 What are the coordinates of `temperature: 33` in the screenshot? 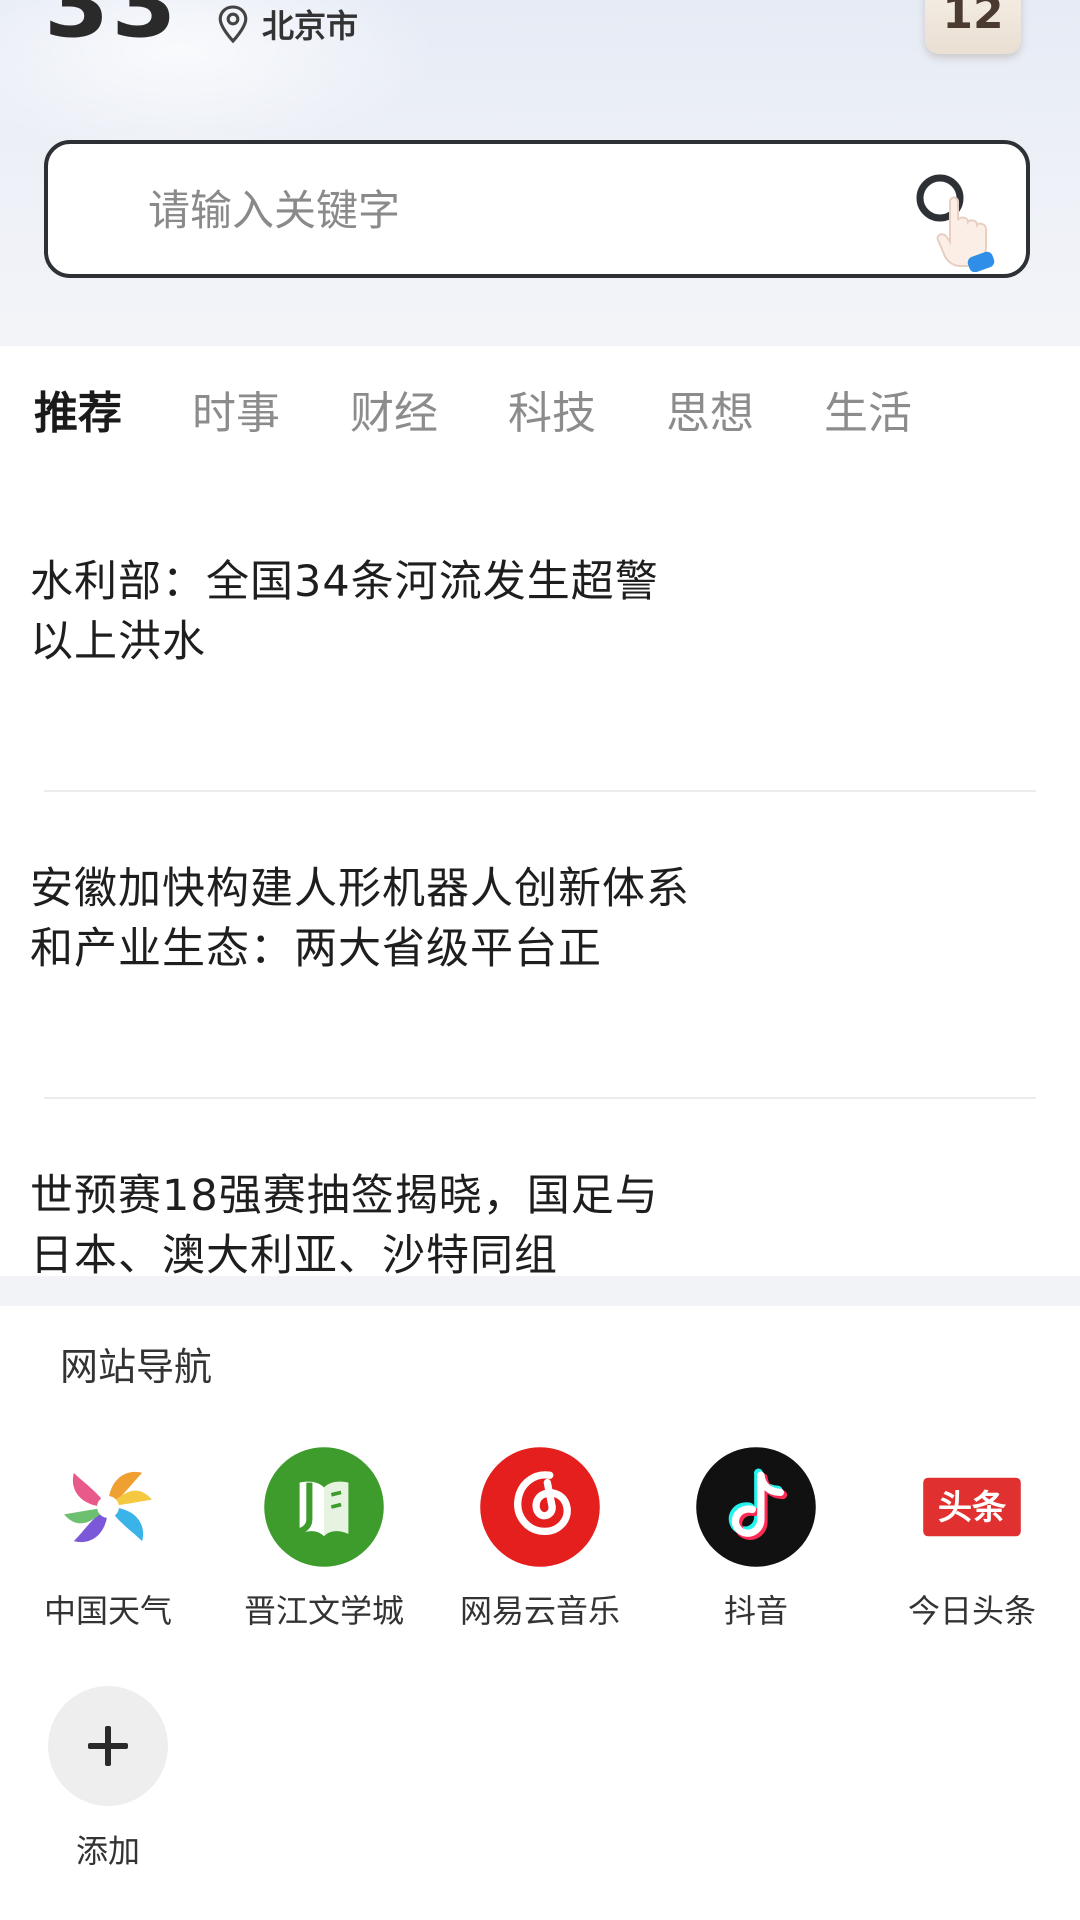 It's located at (111, 29).